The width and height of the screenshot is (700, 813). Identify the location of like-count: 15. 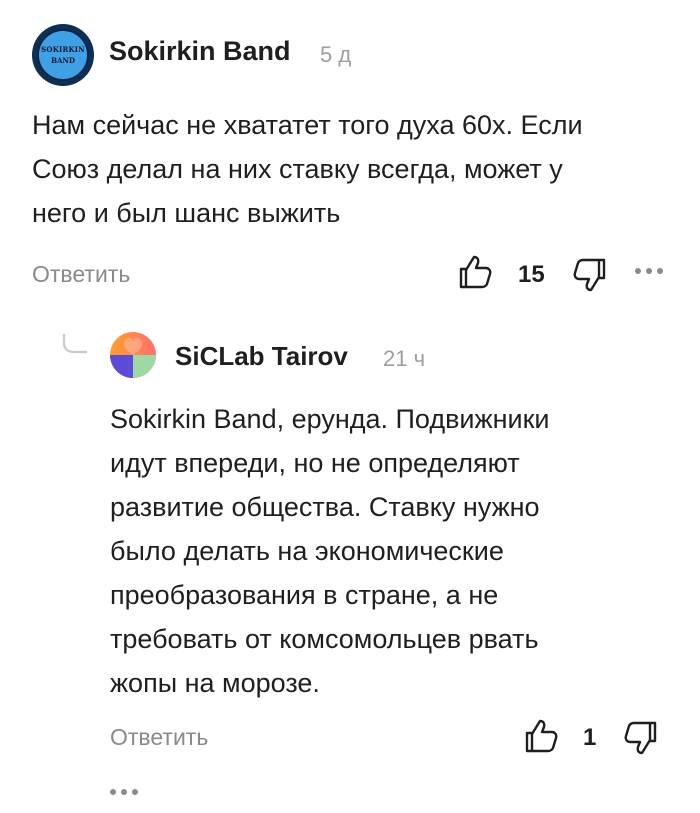
(531, 274).